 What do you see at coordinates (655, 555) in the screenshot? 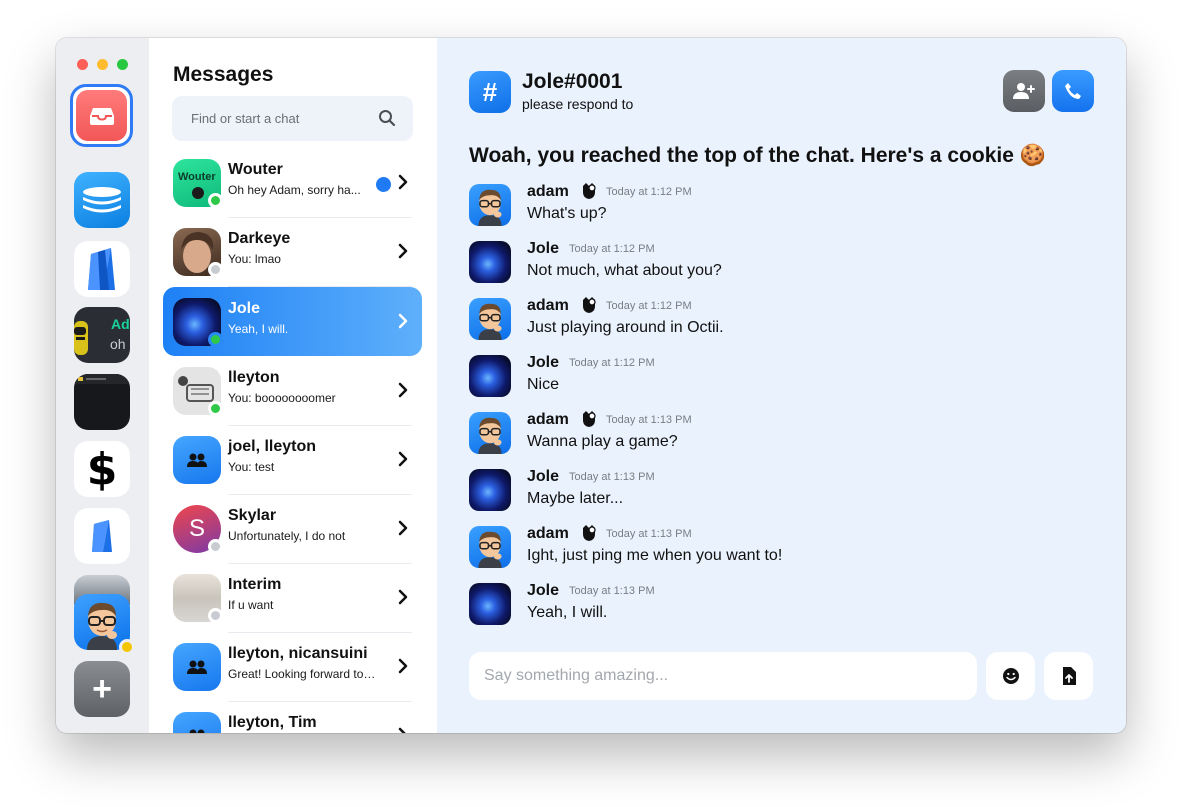
I see `message-text: Ight, just ping me when you want to!` at bounding box center [655, 555].